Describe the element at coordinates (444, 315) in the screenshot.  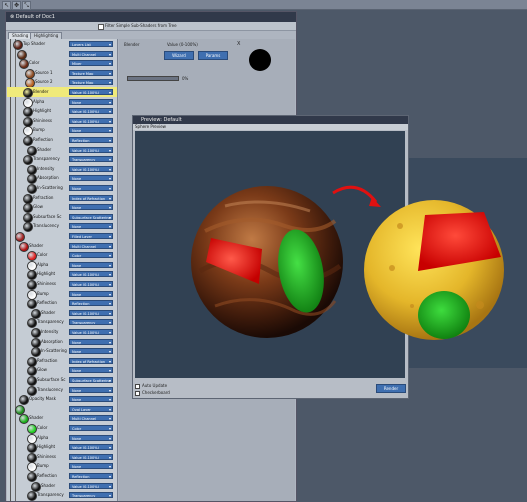
I see `green-decal-result` at that location.